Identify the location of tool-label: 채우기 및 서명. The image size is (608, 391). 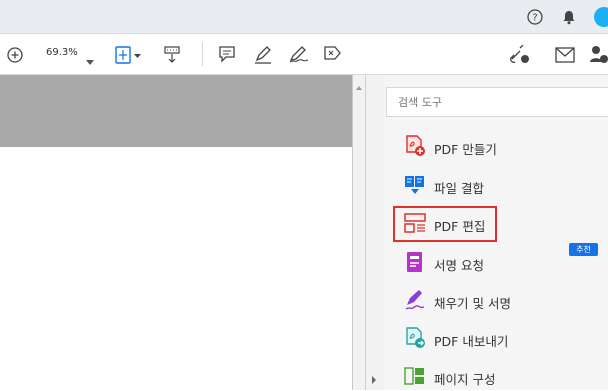
(472, 303).